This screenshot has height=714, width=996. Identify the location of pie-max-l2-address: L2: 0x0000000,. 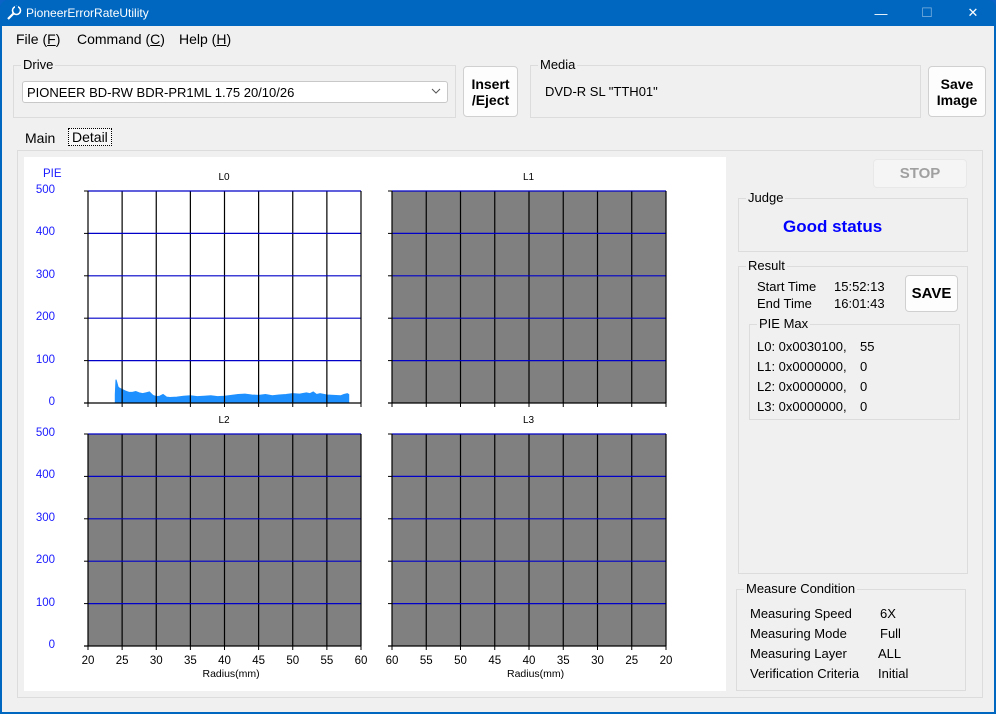
(802, 386).